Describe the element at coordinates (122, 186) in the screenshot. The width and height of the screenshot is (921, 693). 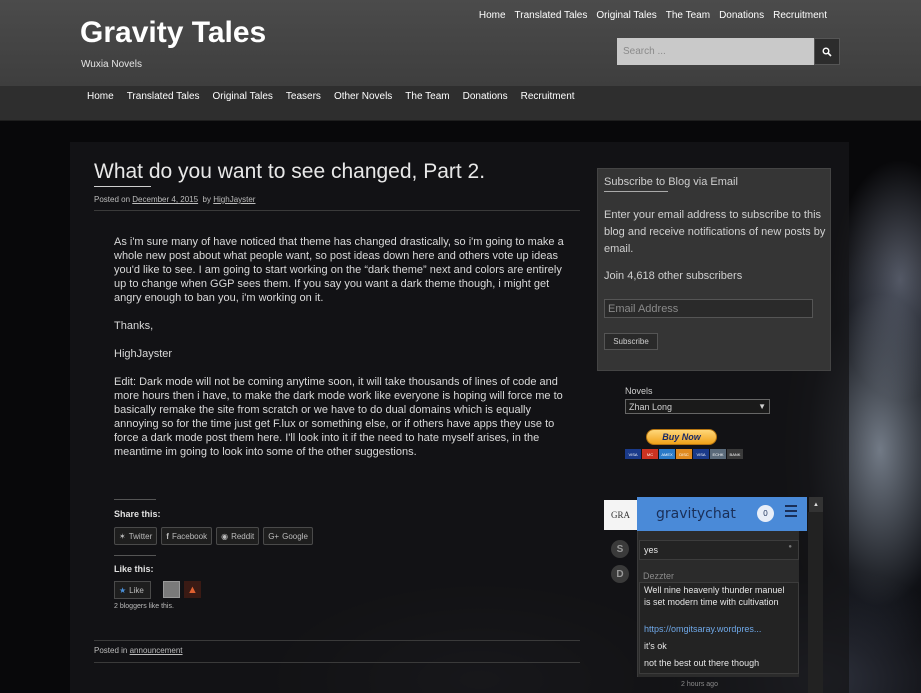
I see `title-underline` at that location.